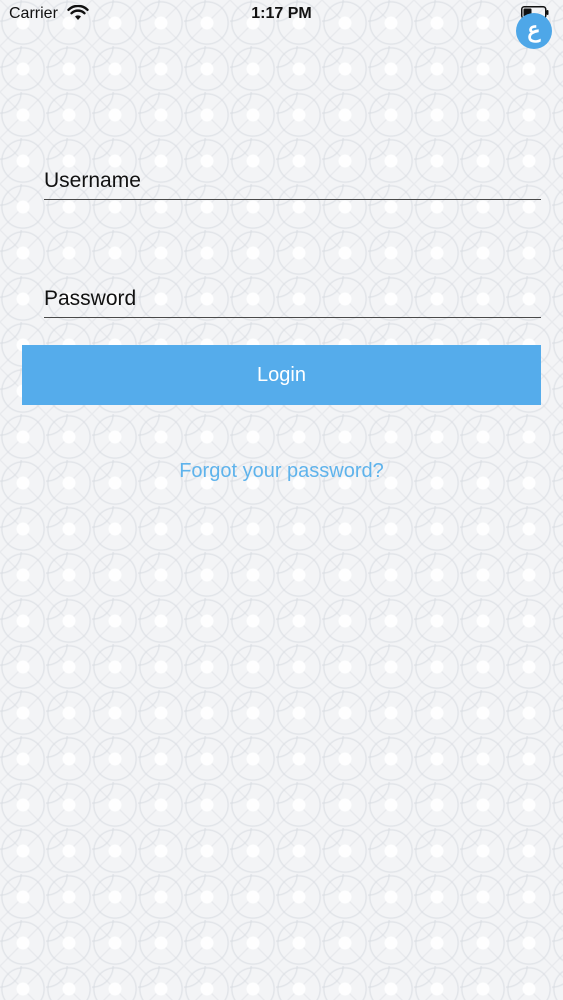 The width and height of the screenshot is (563, 1000). Describe the element at coordinates (281, 471) in the screenshot. I see `forgot-password-link: Forgot your password?` at that location.